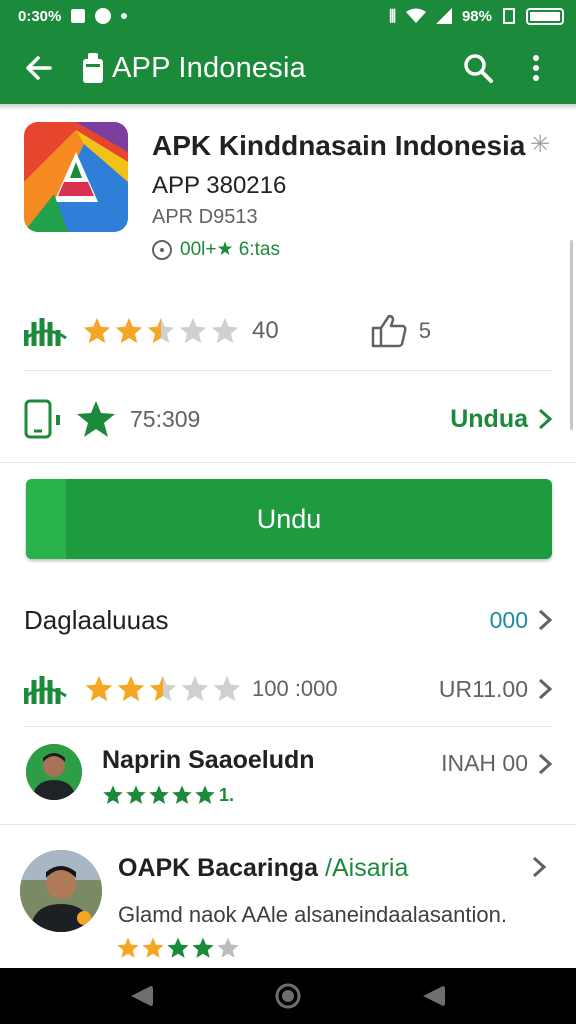  What do you see at coordinates (389, 331) in the screenshot?
I see `thumbs-up-icon` at bounding box center [389, 331].